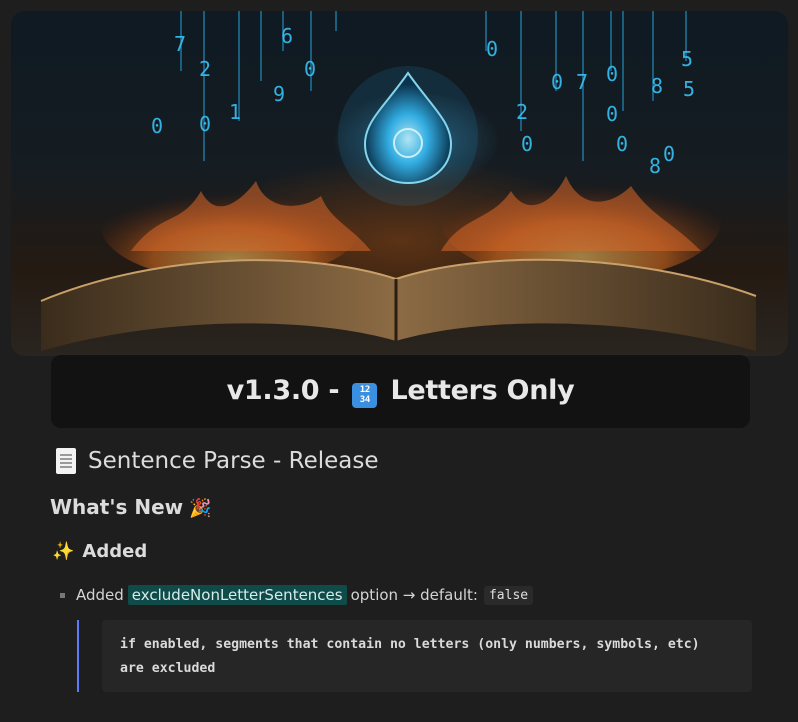  I want to click on bullet-prefix: Added, so click(100, 595).